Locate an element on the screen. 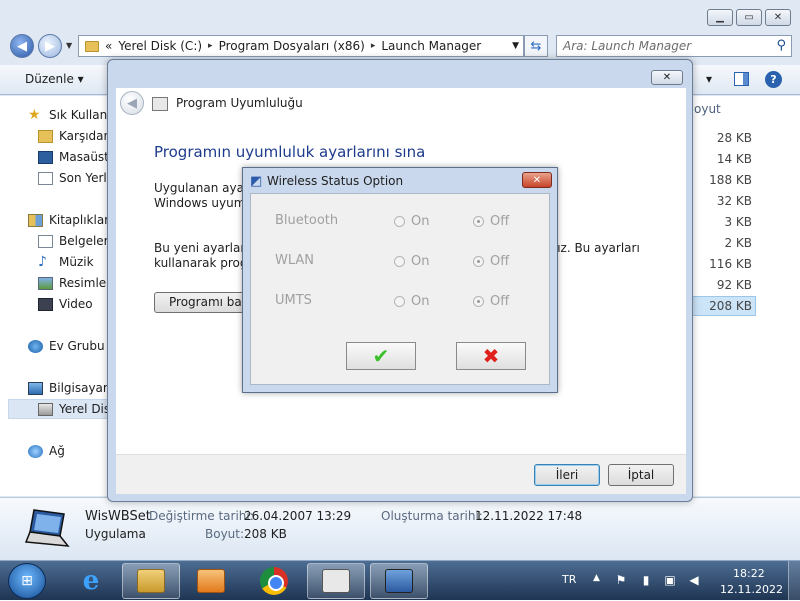 The height and width of the screenshot is (601, 800). nav-libraries: Kitaplıklar is located at coordinates (68, 220).